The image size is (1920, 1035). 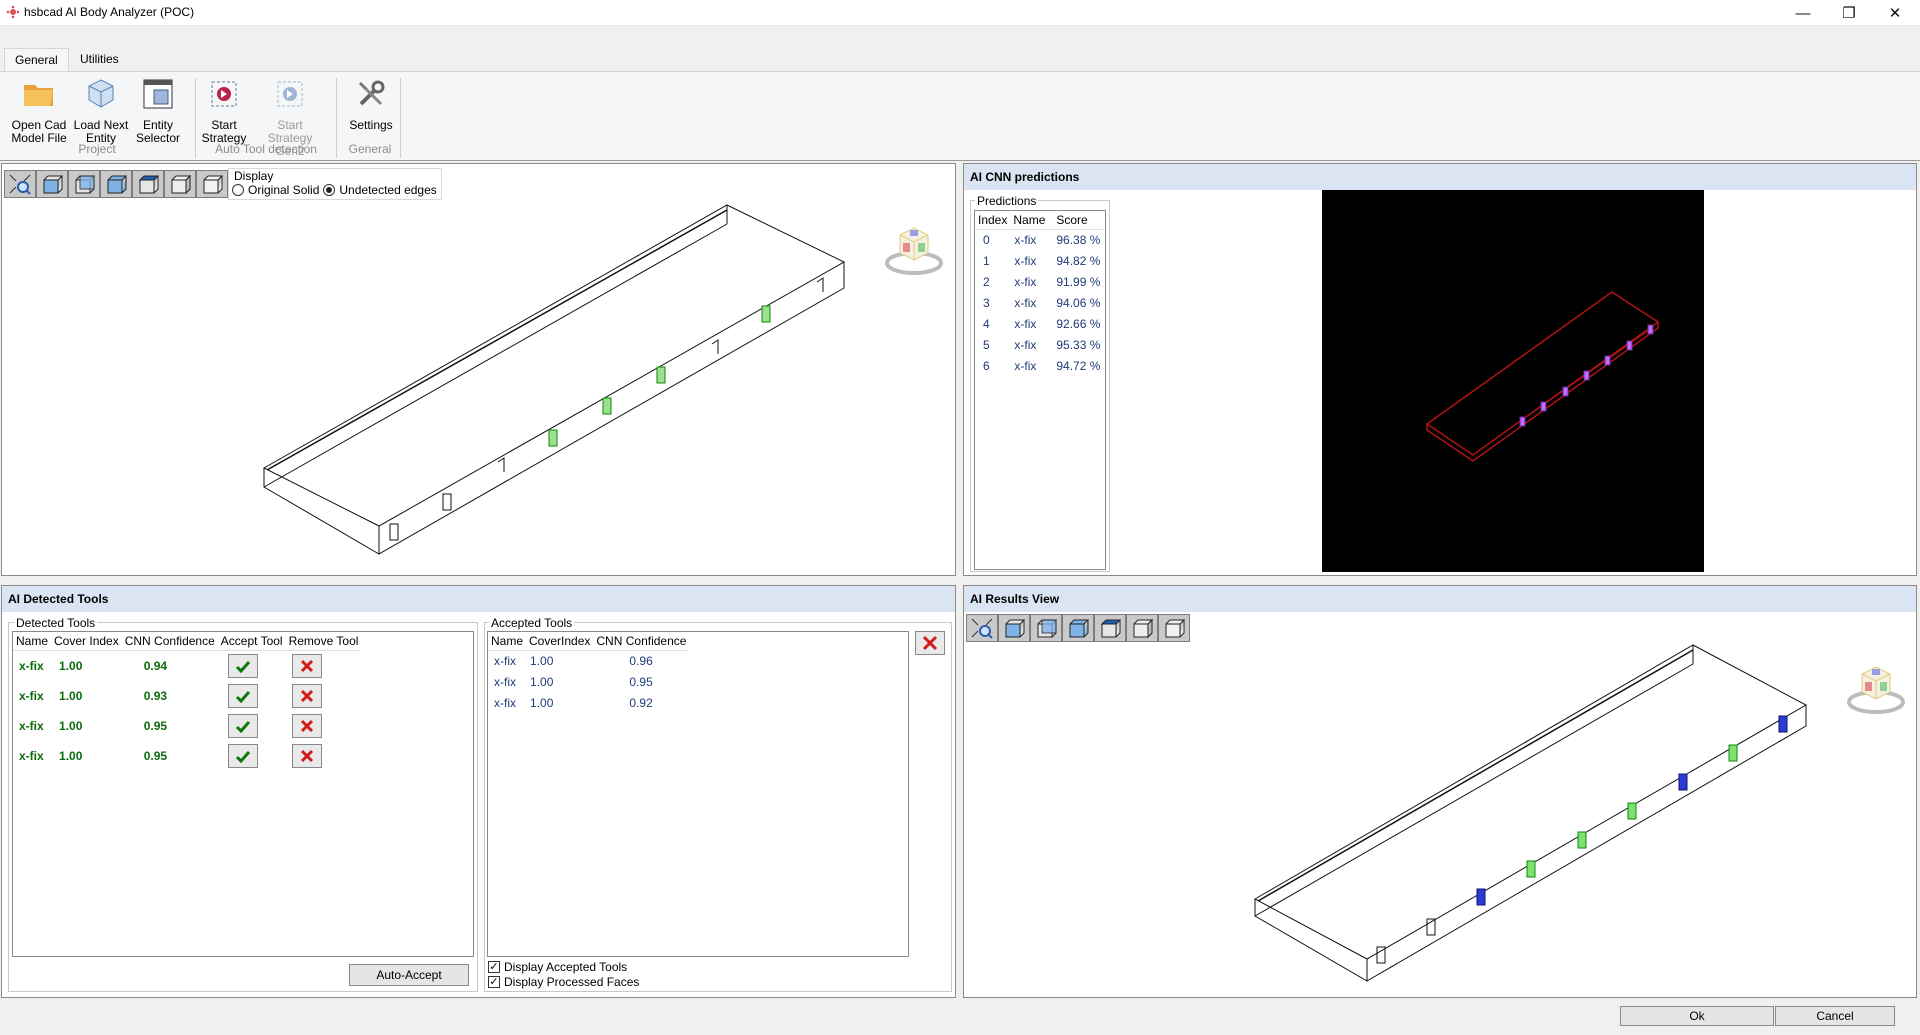 What do you see at coordinates (1513, 381) in the screenshot?
I see `cnn-input-image` at bounding box center [1513, 381].